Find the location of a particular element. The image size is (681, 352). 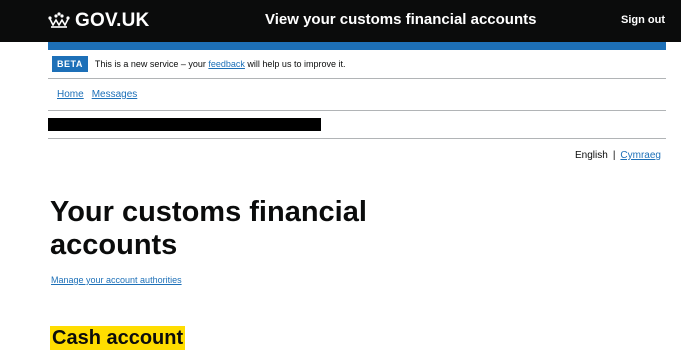

service-name: View your customs financial accounts is located at coordinates (400, 19).